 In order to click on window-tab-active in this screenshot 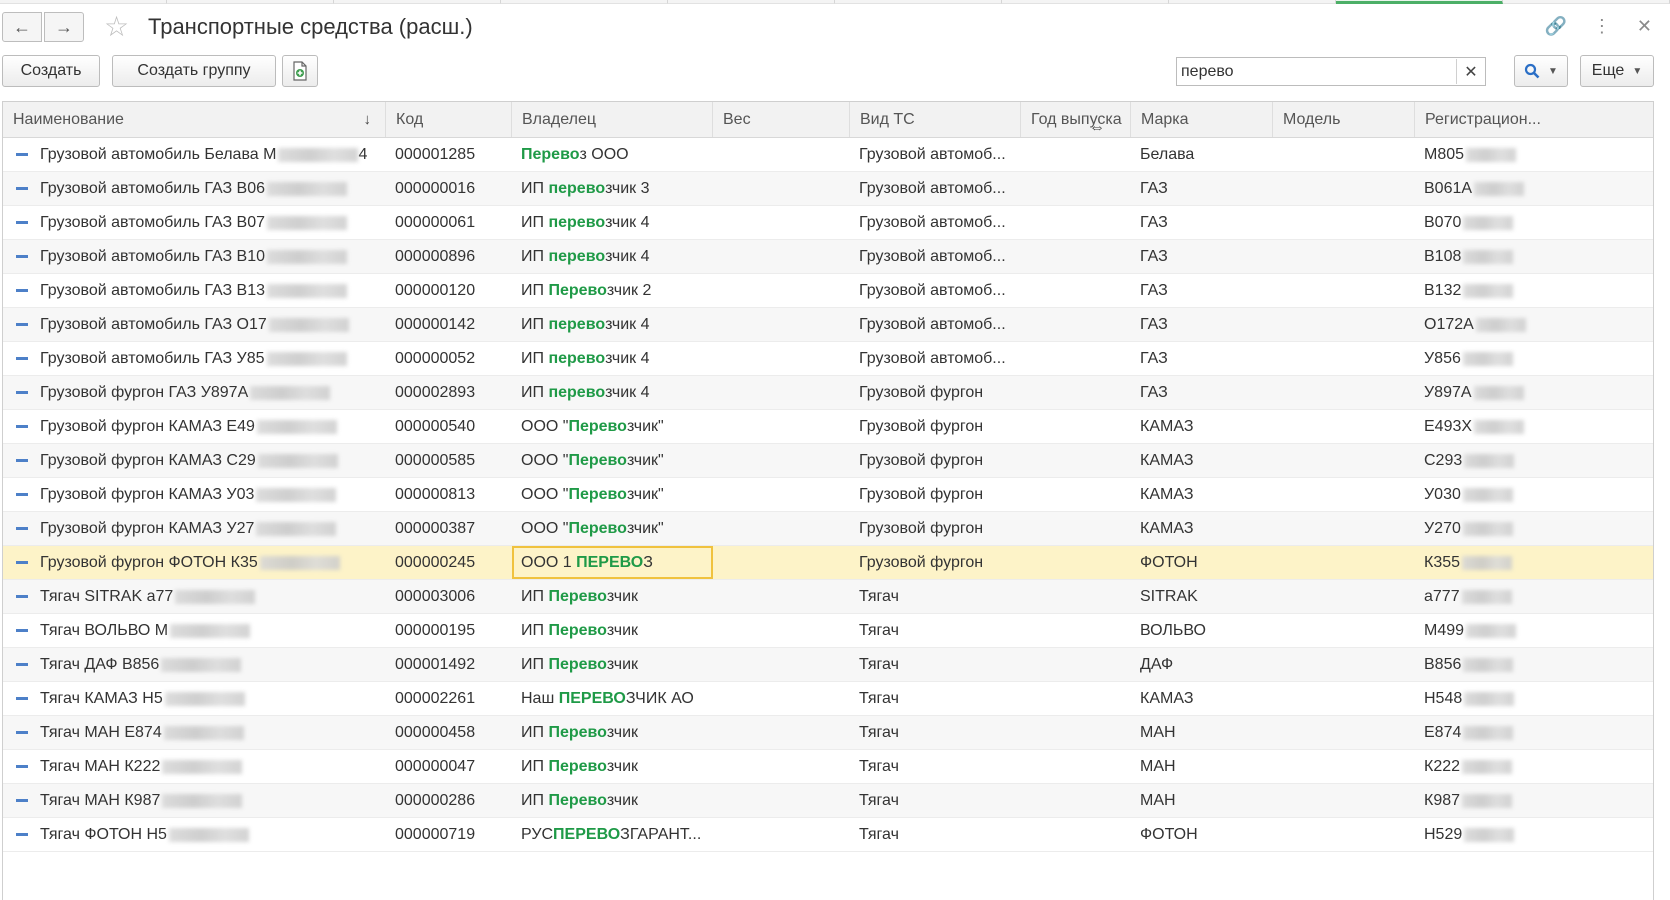, I will do `click(1419, 2)`.